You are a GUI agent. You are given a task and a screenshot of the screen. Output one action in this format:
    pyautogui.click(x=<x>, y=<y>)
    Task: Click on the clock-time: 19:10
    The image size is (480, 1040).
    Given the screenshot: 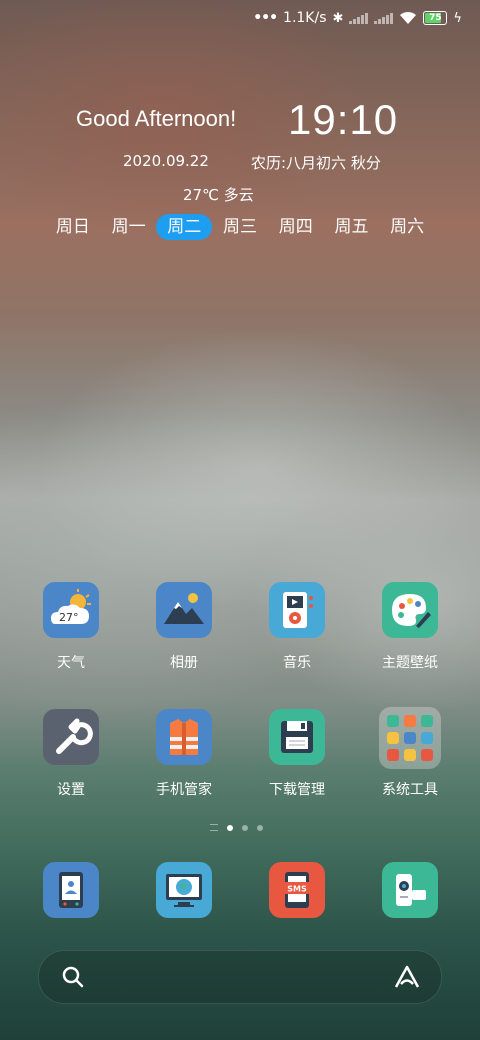 What is the action you would take?
    pyautogui.click(x=343, y=120)
    